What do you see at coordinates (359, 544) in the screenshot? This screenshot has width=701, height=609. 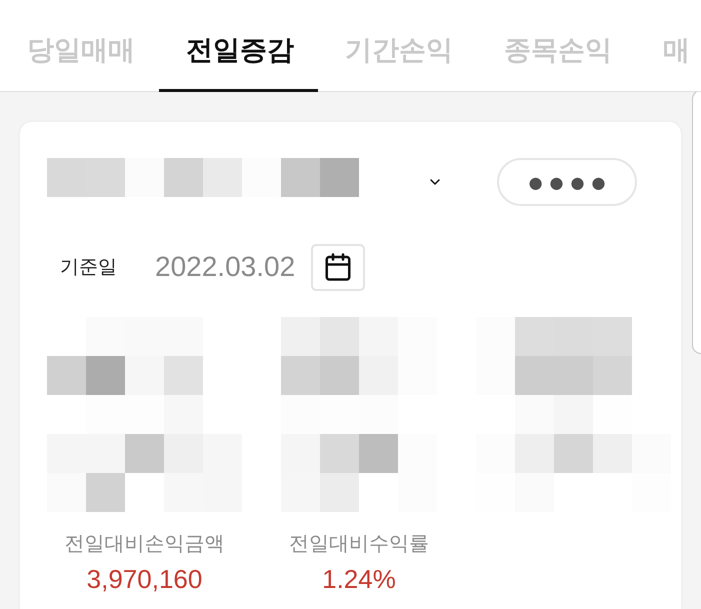 I see `stat-label: 전일대비수익률` at bounding box center [359, 544].